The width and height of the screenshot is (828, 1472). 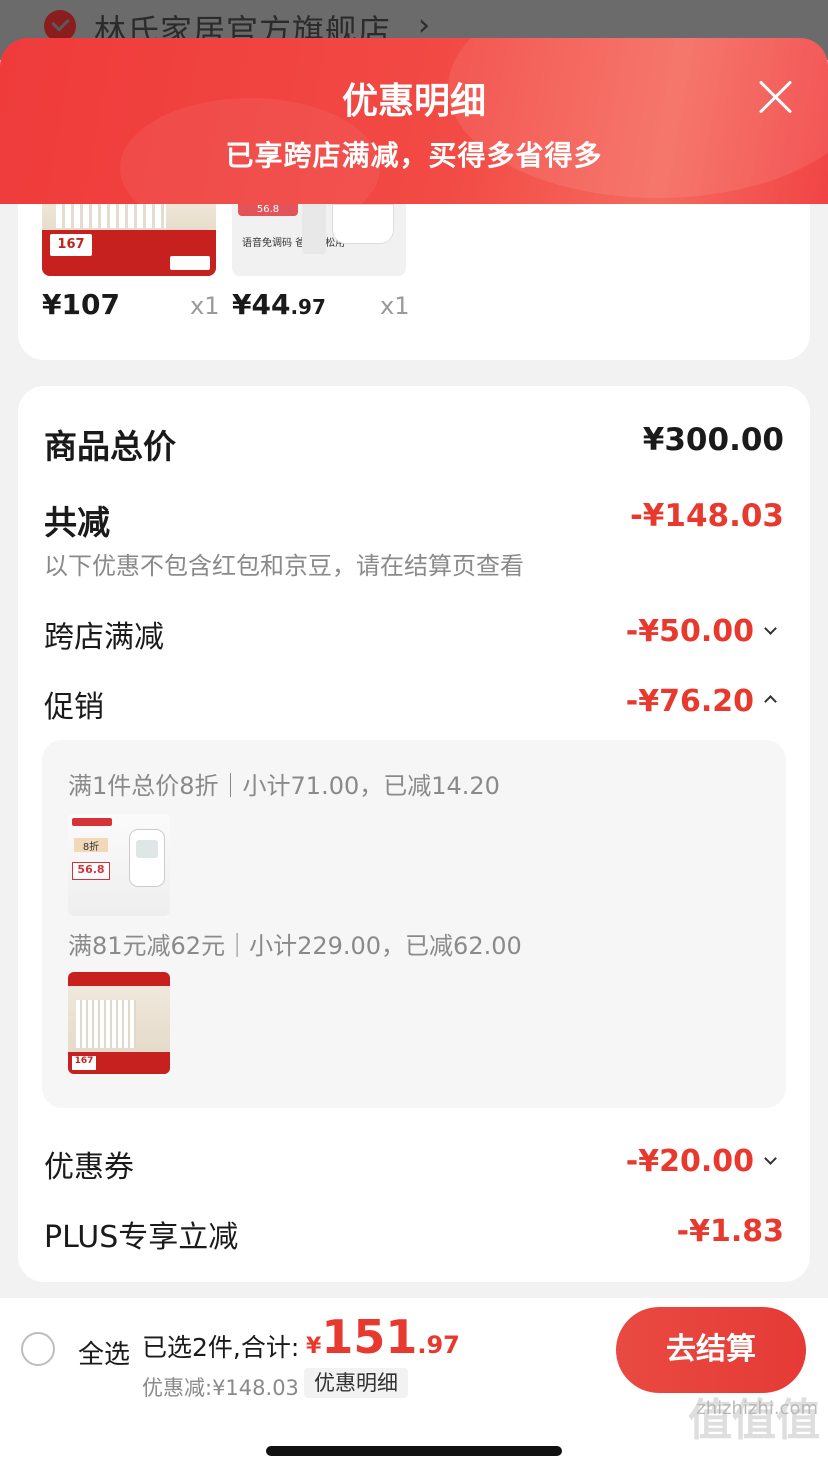 I want to click on select-all-label: 全选, so click(x=104, y=1352).